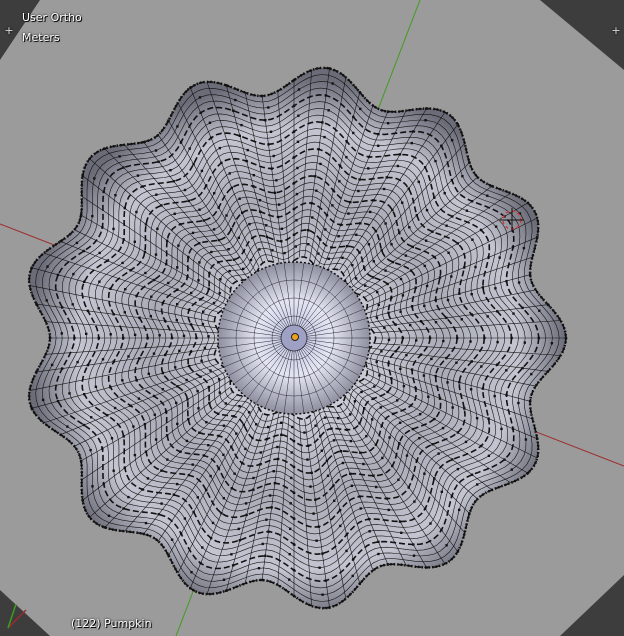 Image resolution: width=624 pixels, height=636 pixels. Describe the element at coordinates (111, 623) in the screenshot. I see `active-object-info: (122) Pumpkin` at that location.